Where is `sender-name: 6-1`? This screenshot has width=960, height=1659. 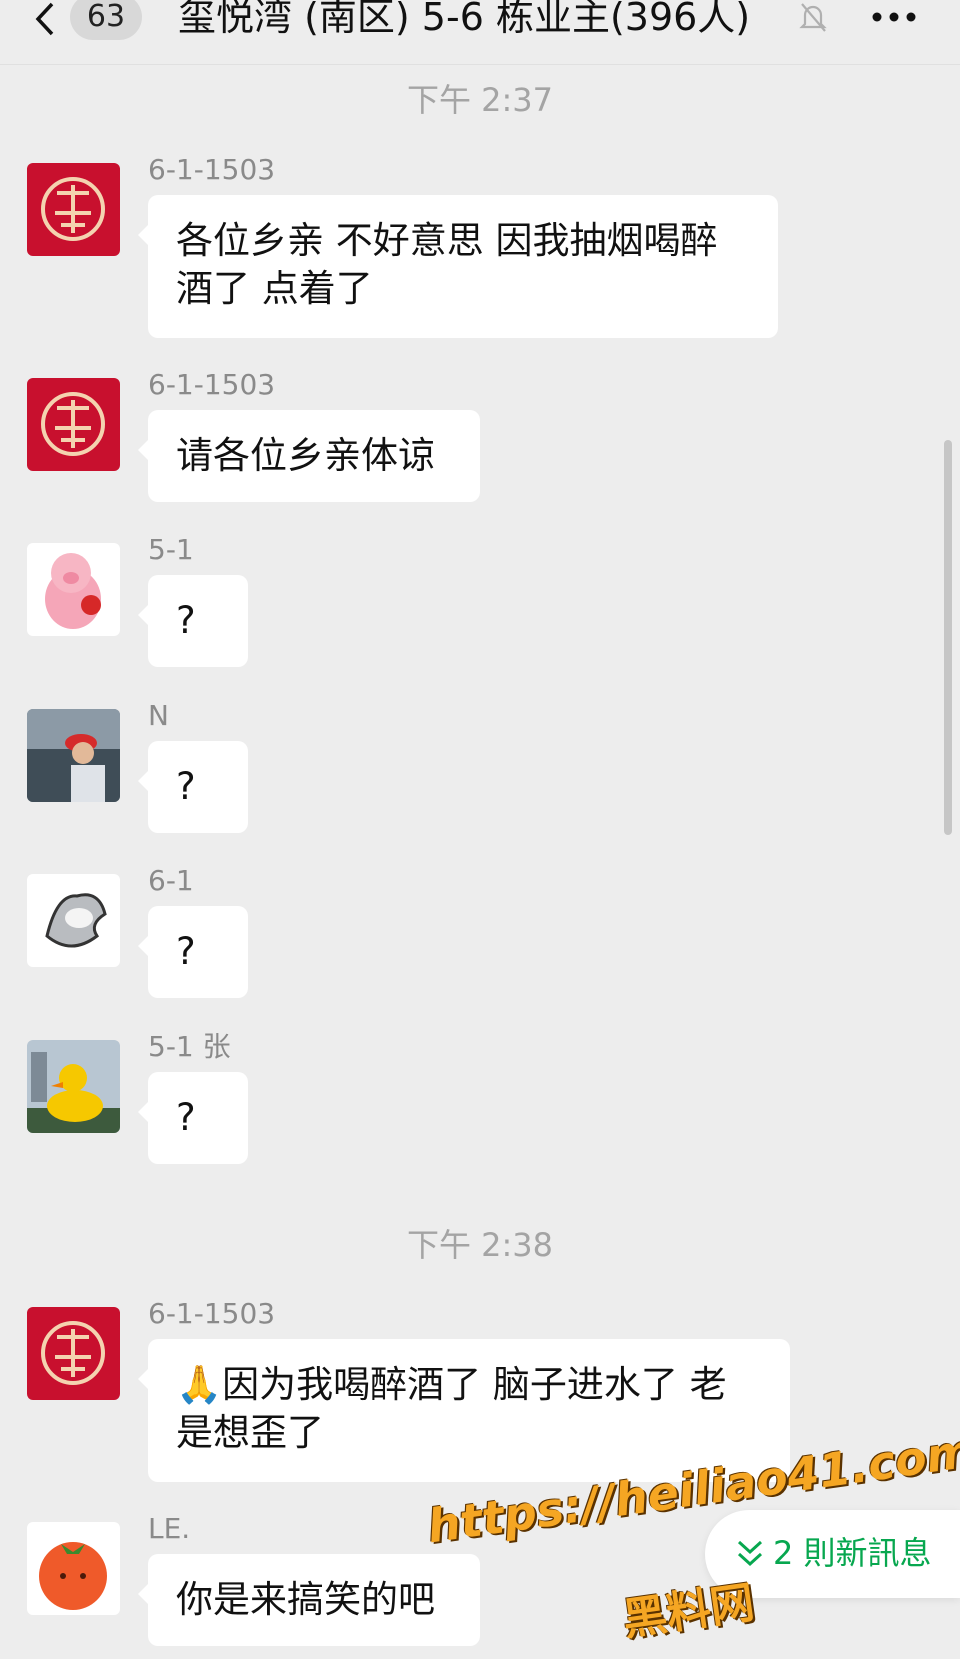 sender-name: 6-1 is located at coordinates (171, 880).